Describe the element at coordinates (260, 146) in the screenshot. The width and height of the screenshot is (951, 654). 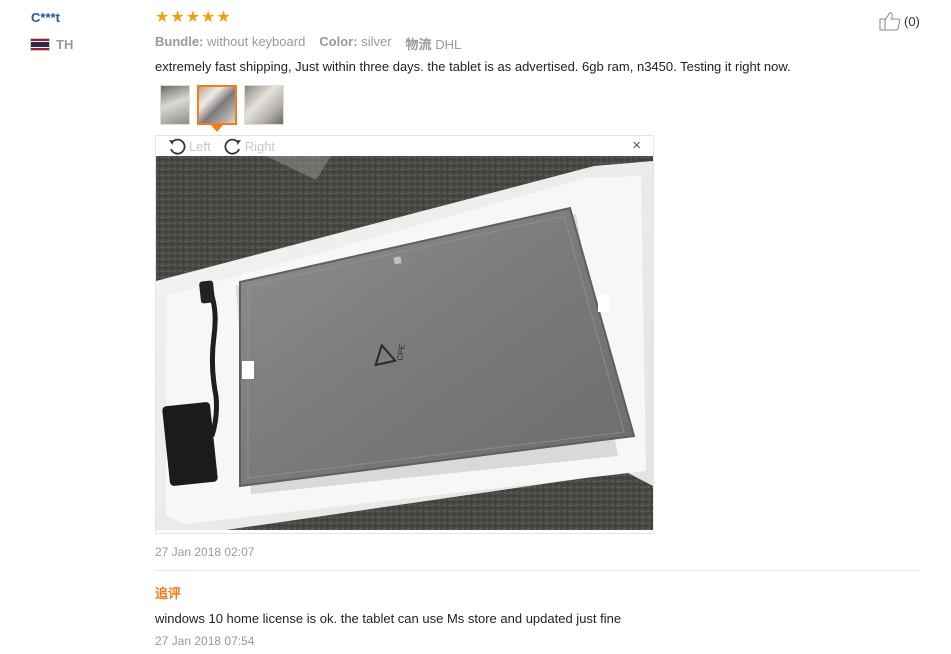
I see `rotate-right-label: Right` at that location.